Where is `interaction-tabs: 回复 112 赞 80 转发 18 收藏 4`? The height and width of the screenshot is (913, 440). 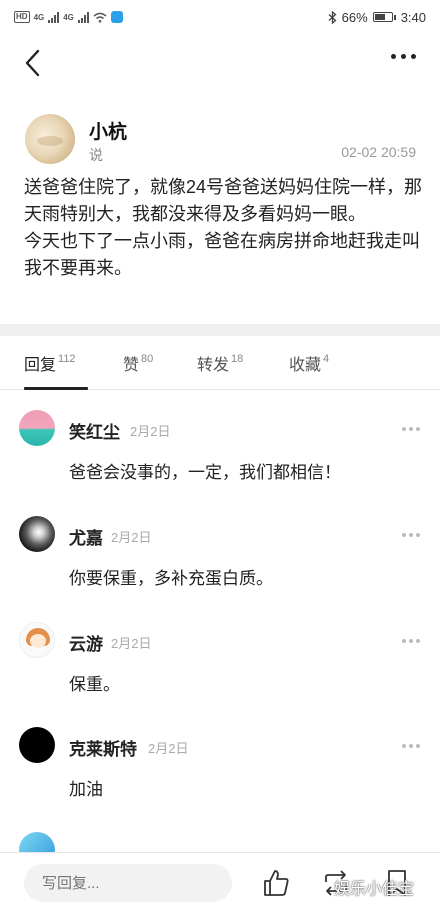 interaction-tabs: 回复 112 赞 80 转发 18 收藏 4 is located at coordinates (220, 363).